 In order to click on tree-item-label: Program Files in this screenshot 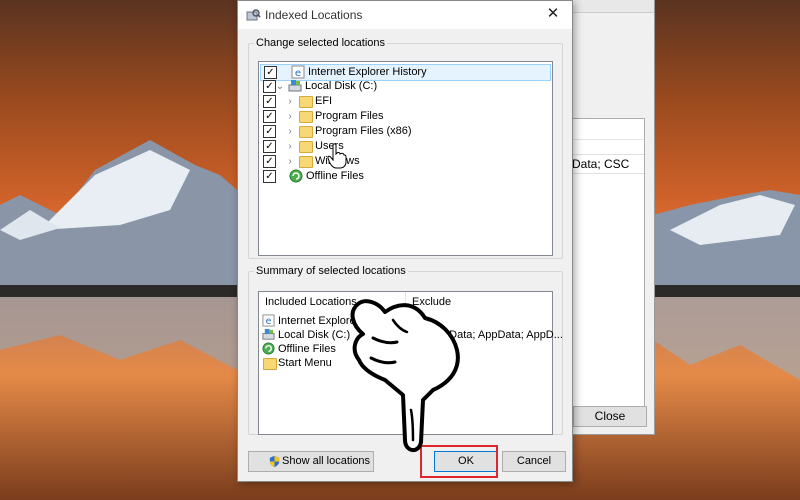, I will do `click(349, 116)`.